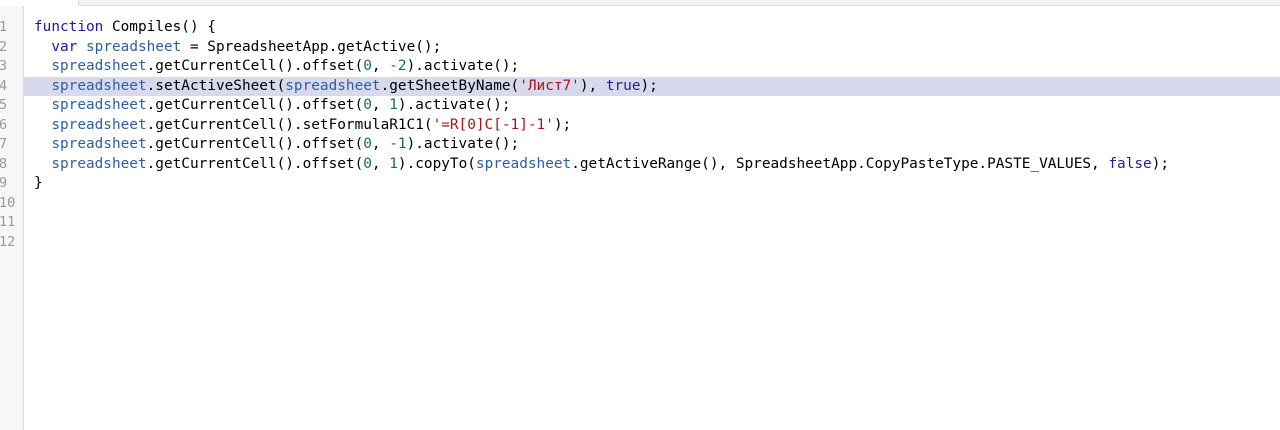 The image size is (1280, 430). What do you see at coordinates (64, 46) in the screenshot?
I see `code-token-kw: var` at bounding box center [64, 46].